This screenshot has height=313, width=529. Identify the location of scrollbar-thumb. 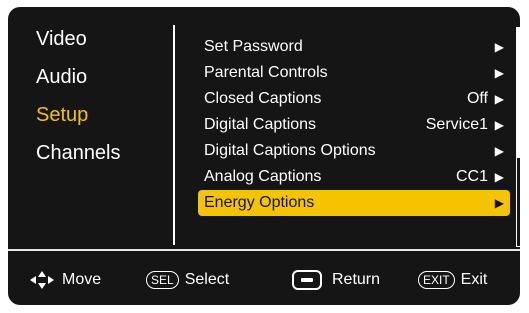
(518, 93).